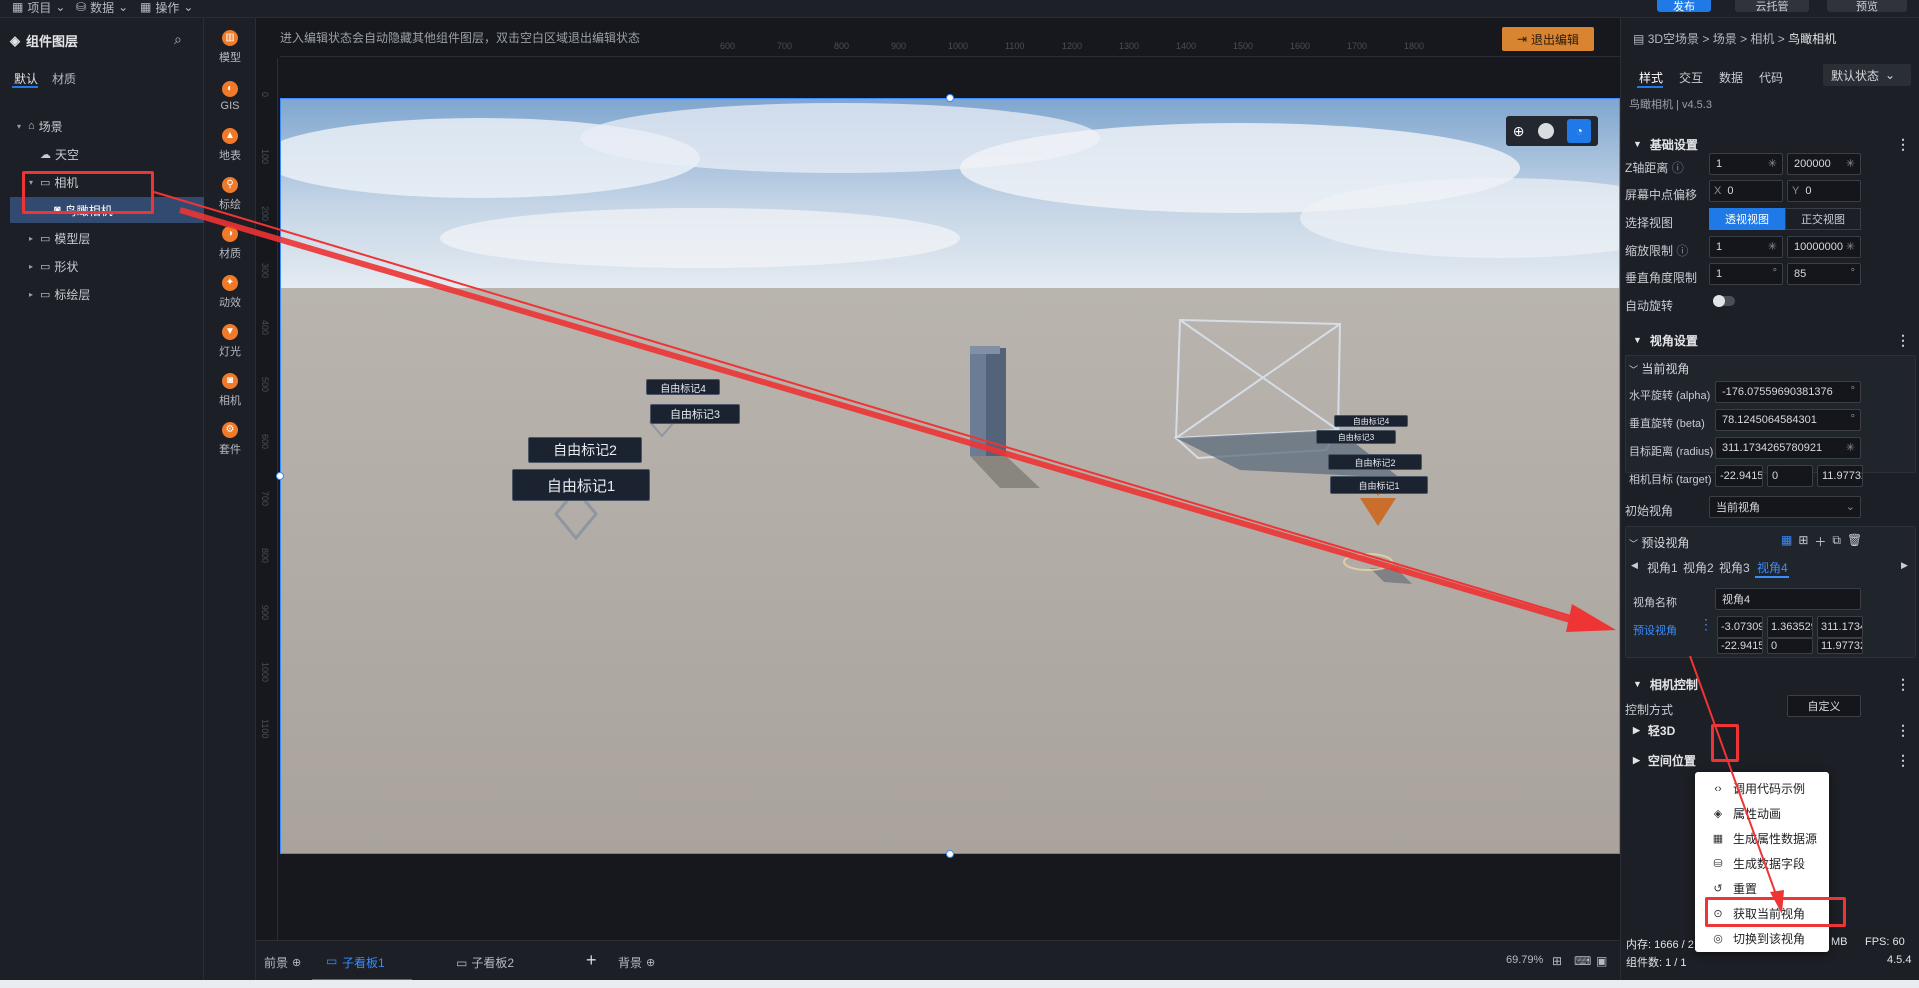 Image resolution: width=1919 pixels, height=988 pixels. What do you see at coordinates (1867, 75) in the screenshot?
I see `state-select: 默认状态 ⌄` at bounding box center [1867, 75].